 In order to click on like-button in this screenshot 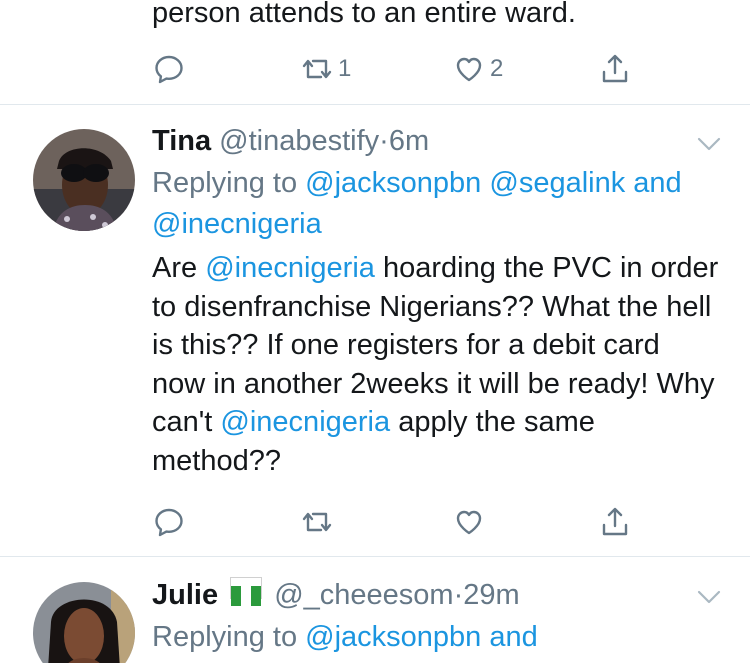, I will do `click(469, 522)`.